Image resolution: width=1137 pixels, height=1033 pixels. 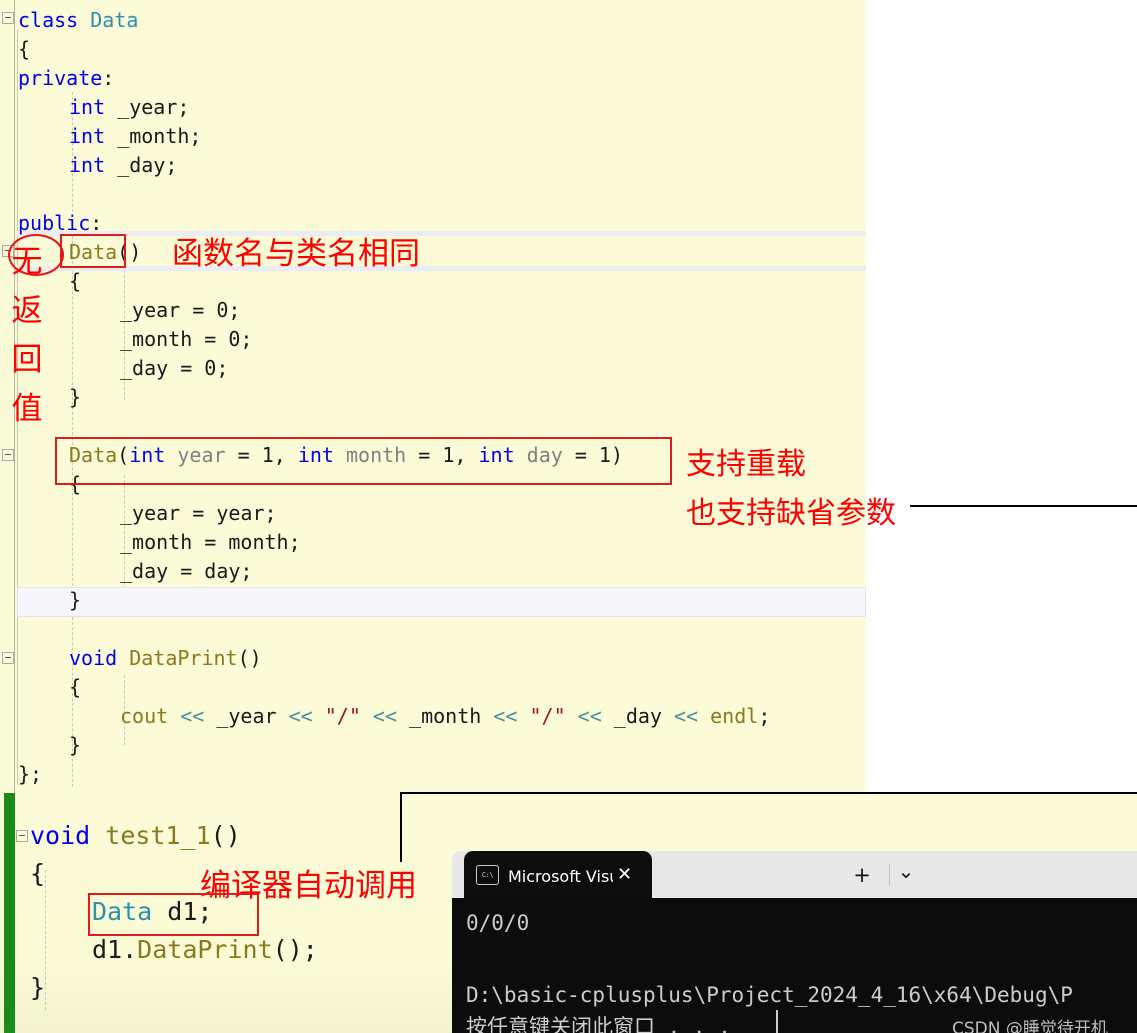 What do you see at coordinates (441, 602) in the screenshot?
I see `current-line-highlight` at bounding box center [441, 602].